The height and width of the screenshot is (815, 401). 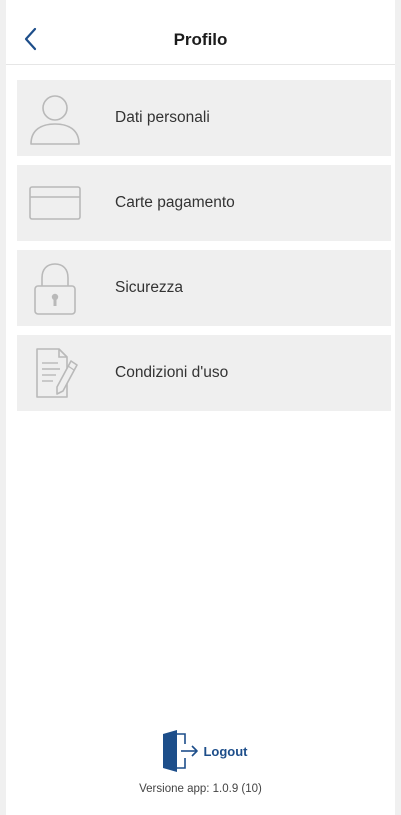 What do you see at coordinates (55, 118) in the screenshot?
I see `user-icon` at bounding box center [55, 118].